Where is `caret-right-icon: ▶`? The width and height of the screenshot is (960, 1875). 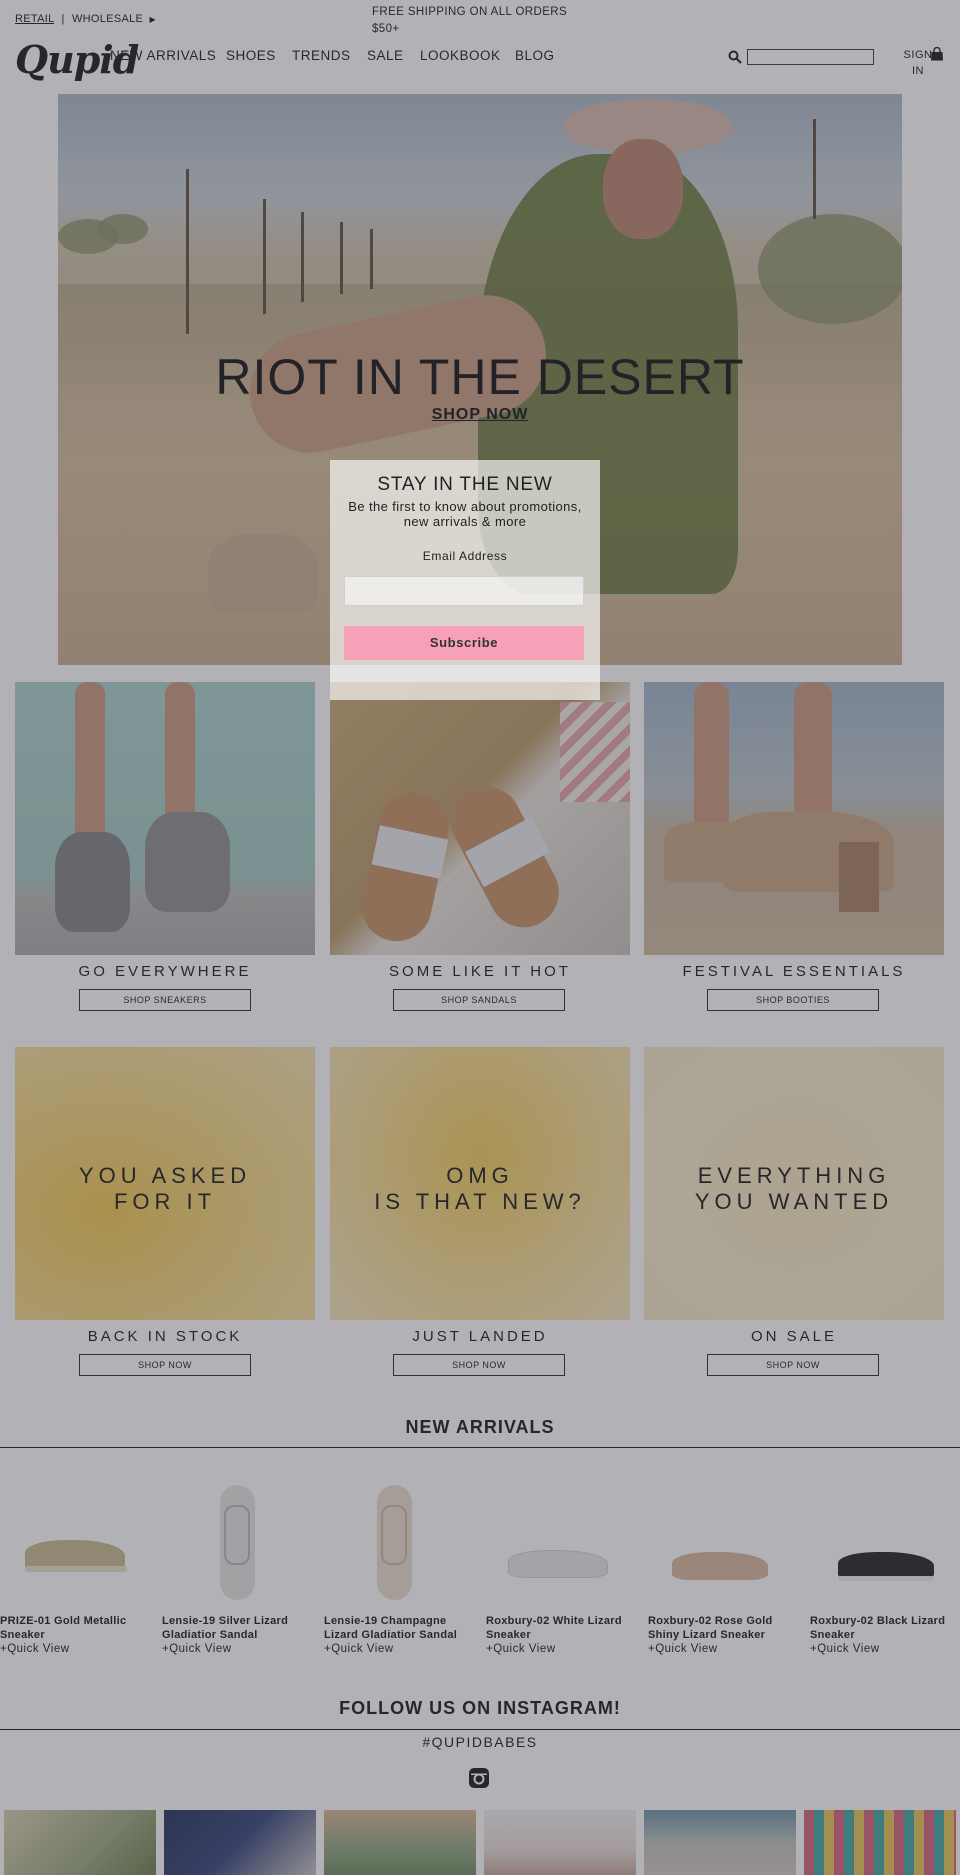 caret-right-icon: ▶ is located at coordinates (152, 19).